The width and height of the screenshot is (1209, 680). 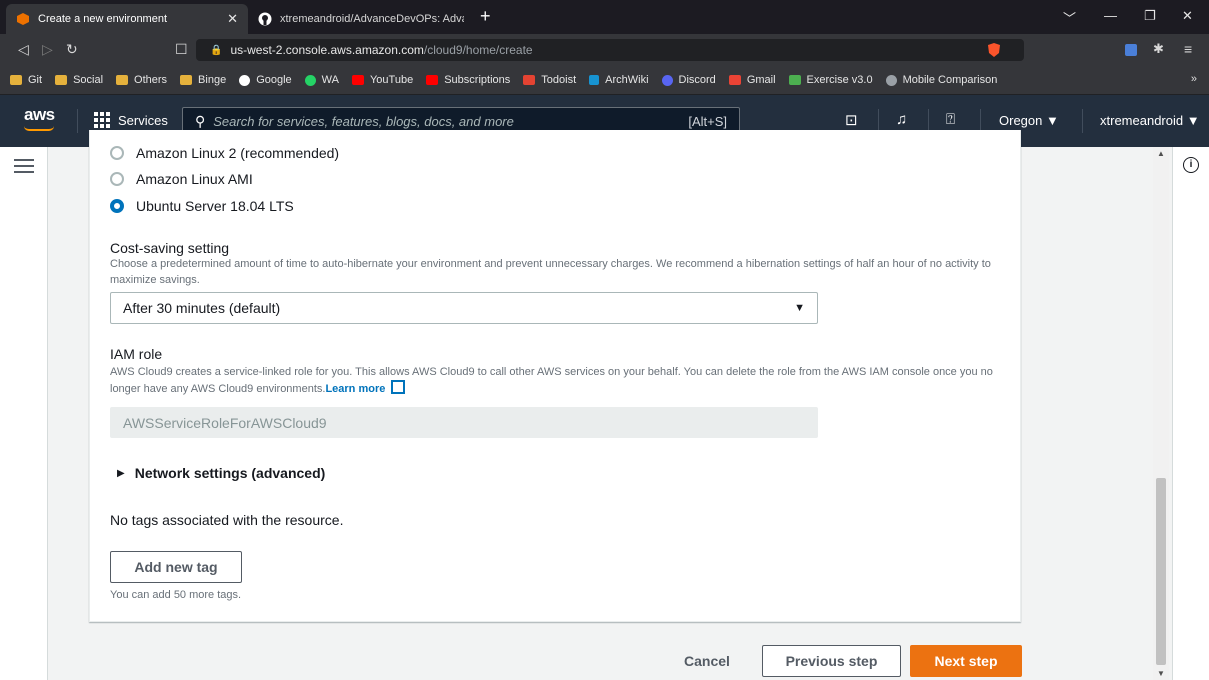 What do you see at coordinates (752, 80) in the screenshot?
I see `bookmark-gmail: Gmail` at bounding box center [752, 80].